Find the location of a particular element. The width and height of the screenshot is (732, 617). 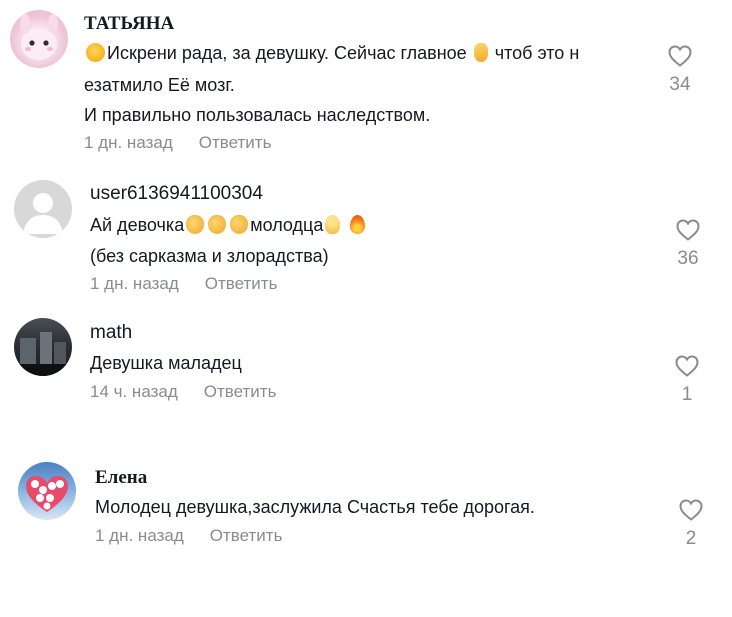

heart-icon is located at coordinates (691, 510).